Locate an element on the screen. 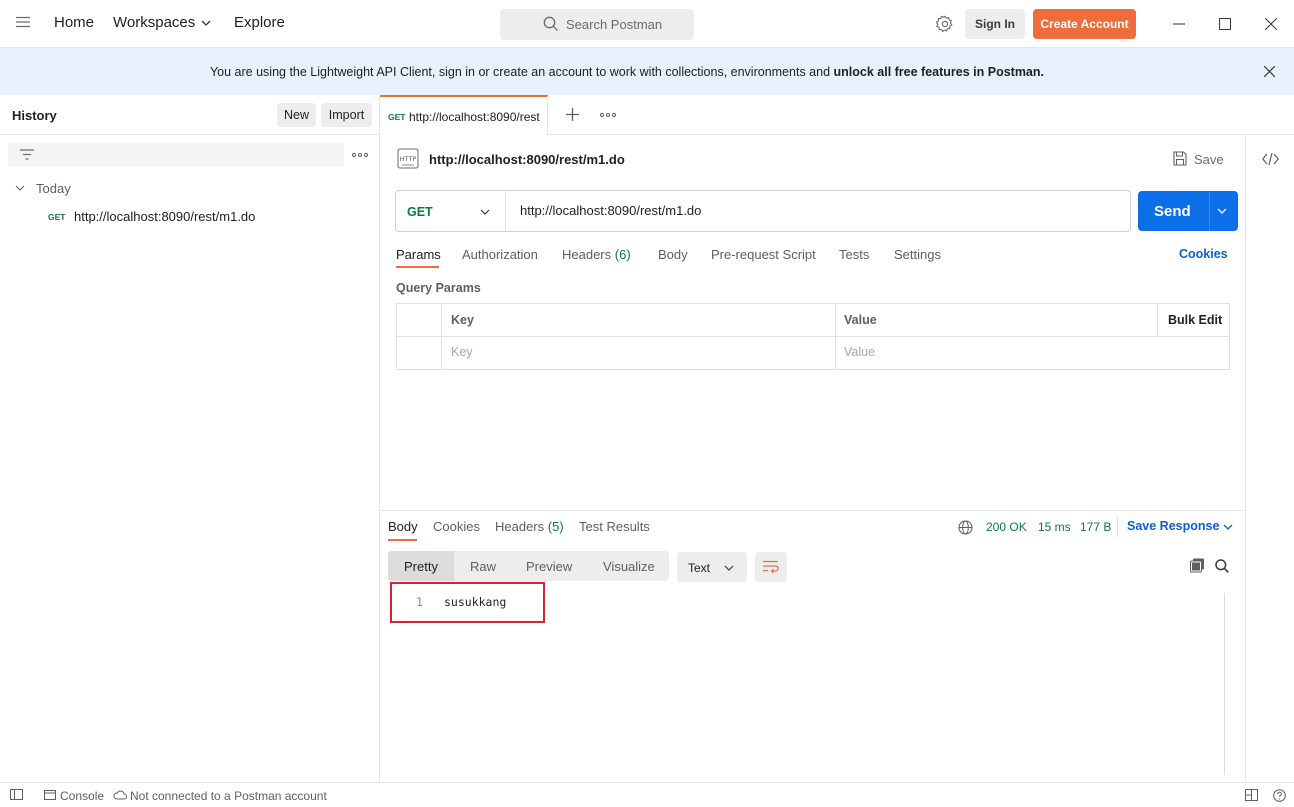 The width and height of the screenshot is (1294, 807). send-divider is located at coordinates (1209, 211).